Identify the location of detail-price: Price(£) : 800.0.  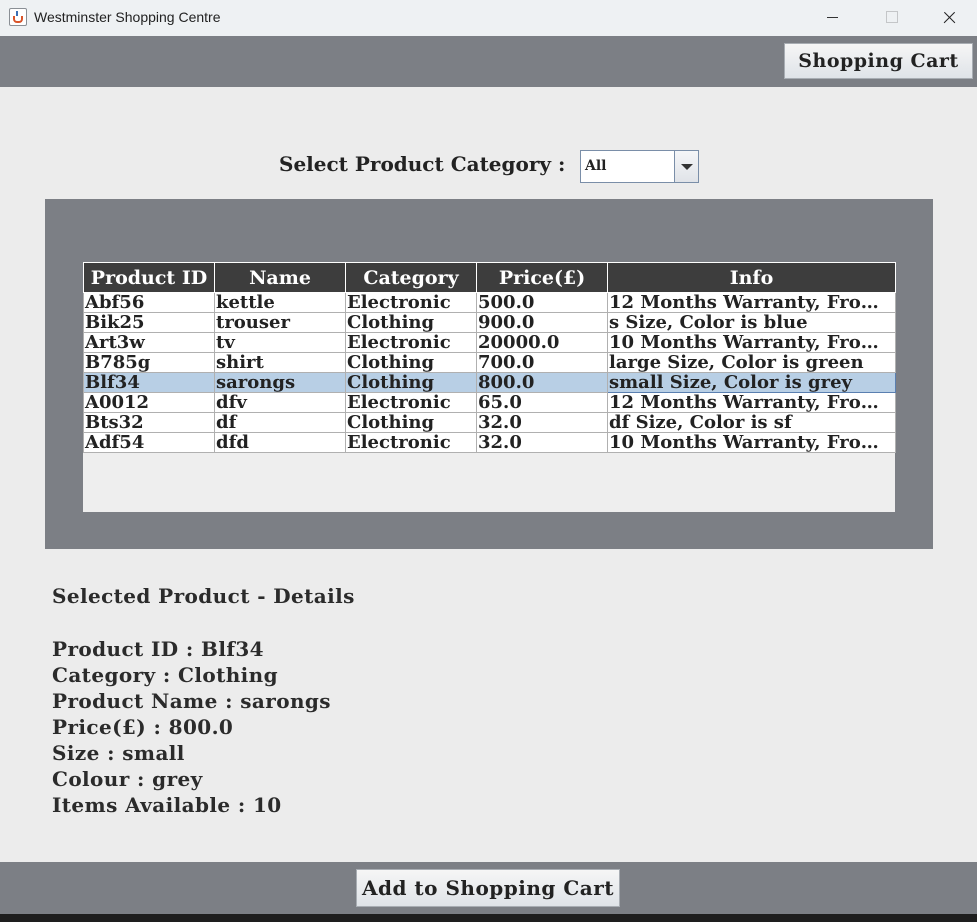
(143, 727).